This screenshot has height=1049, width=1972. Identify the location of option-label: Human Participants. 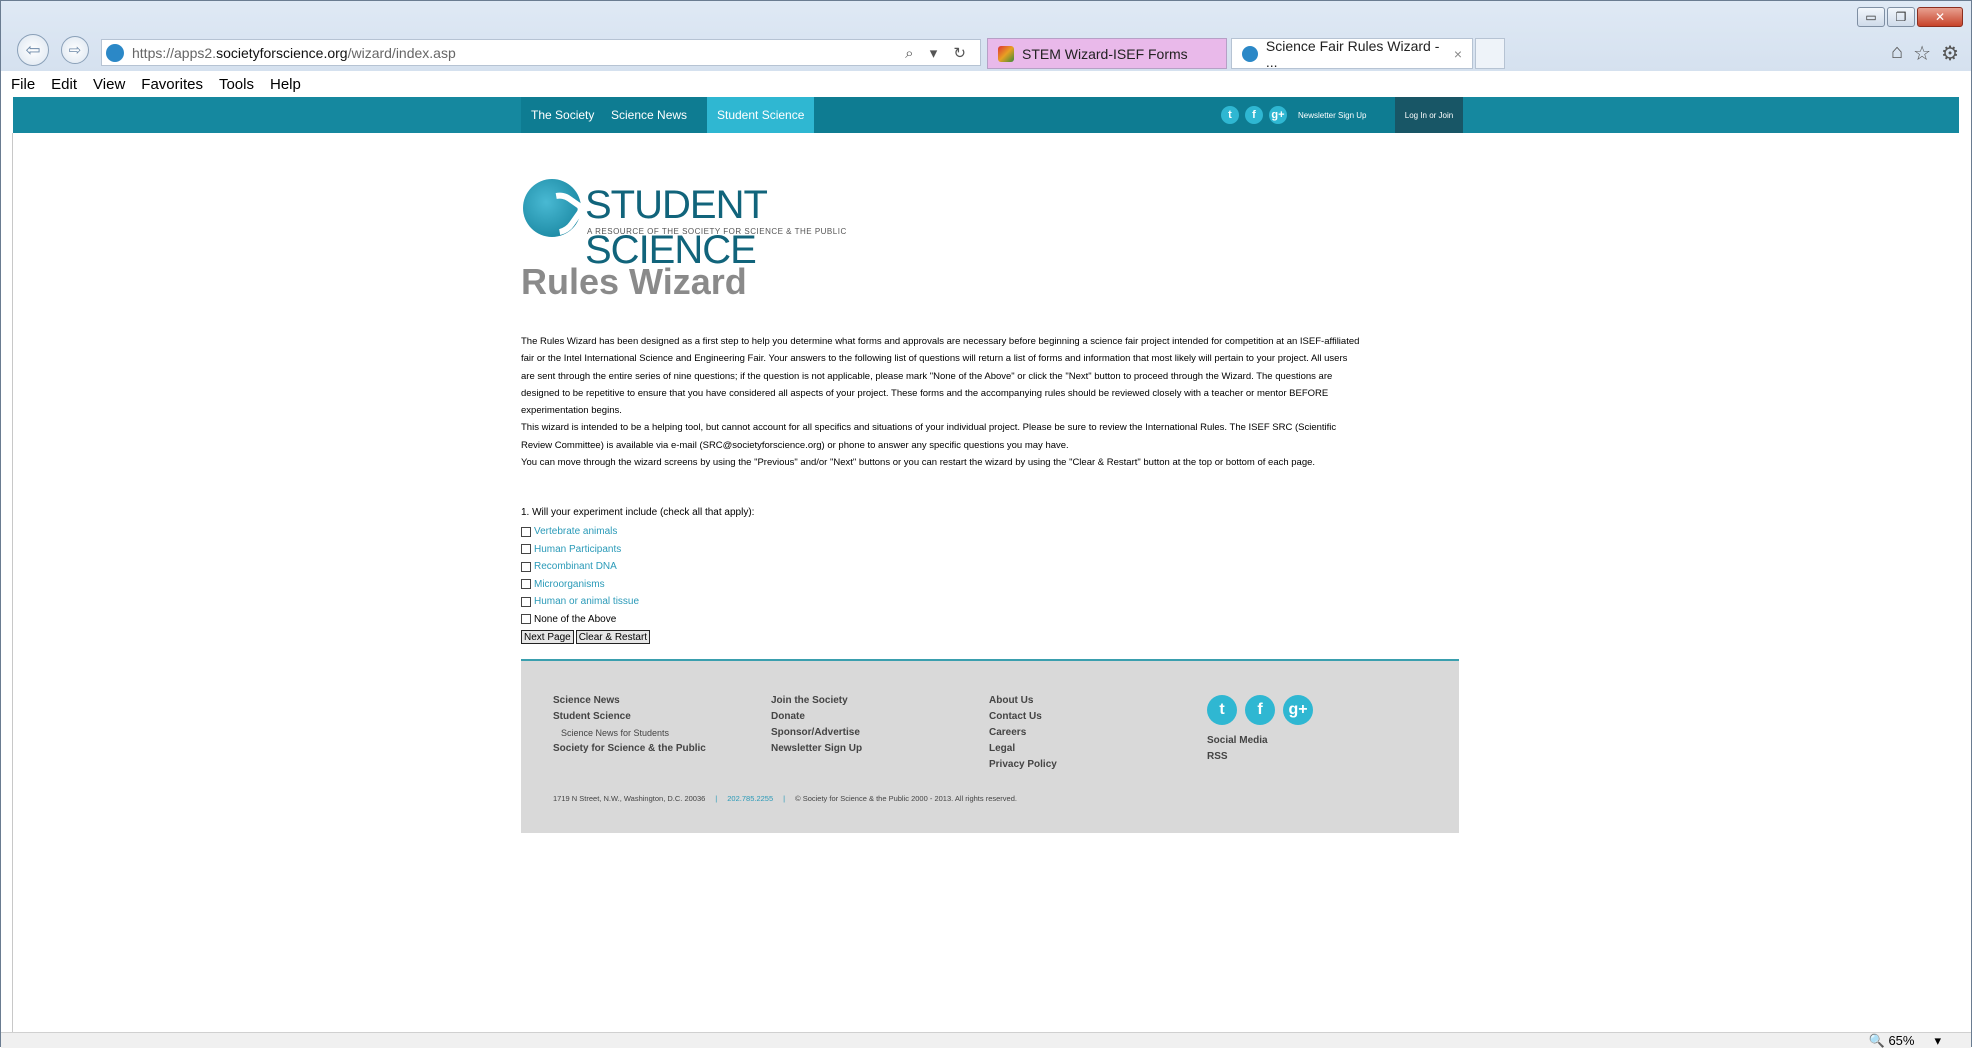
(577, 549).